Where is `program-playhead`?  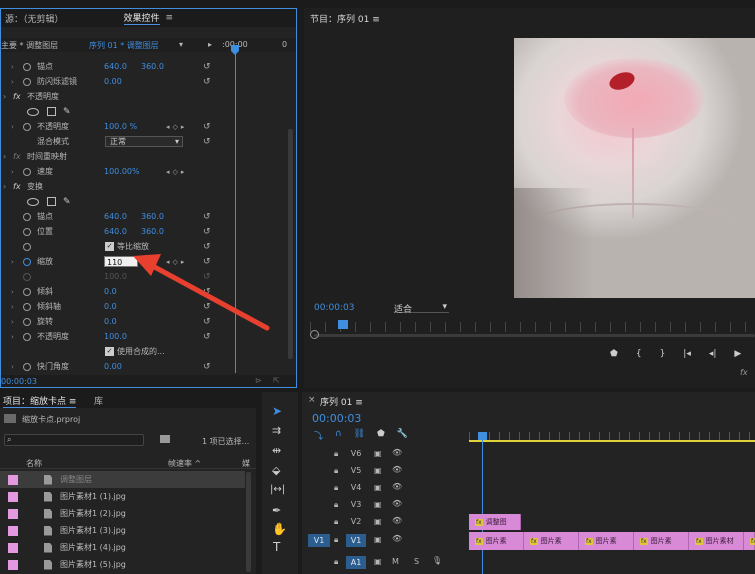
program-playhead is located at coordinates (343, 324).